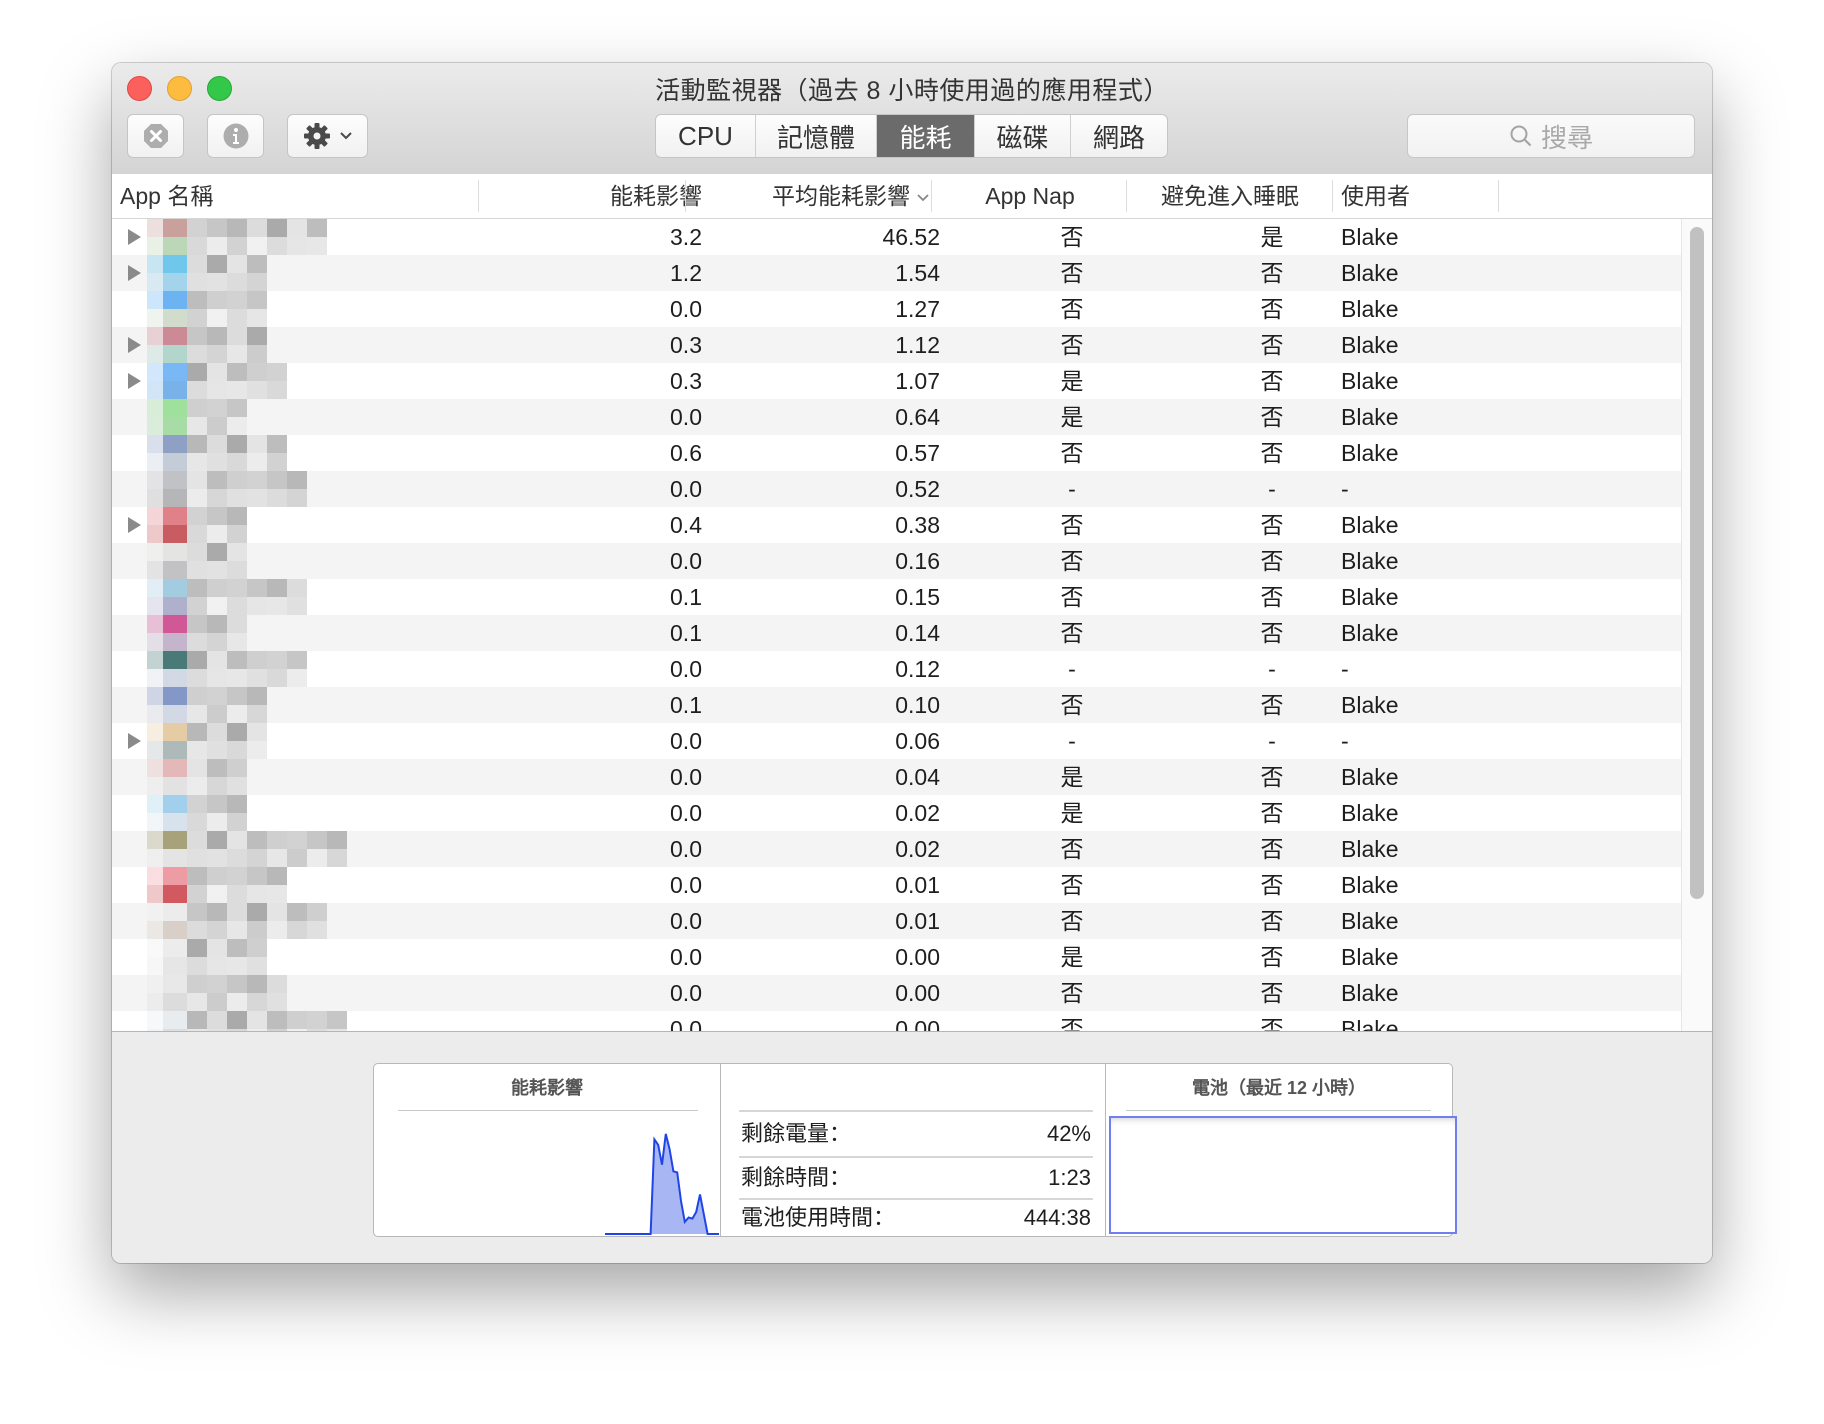 The height and width of the screenshot is (1424, 1824). I want to click on energy-impact-chart, so click(662, 1184).